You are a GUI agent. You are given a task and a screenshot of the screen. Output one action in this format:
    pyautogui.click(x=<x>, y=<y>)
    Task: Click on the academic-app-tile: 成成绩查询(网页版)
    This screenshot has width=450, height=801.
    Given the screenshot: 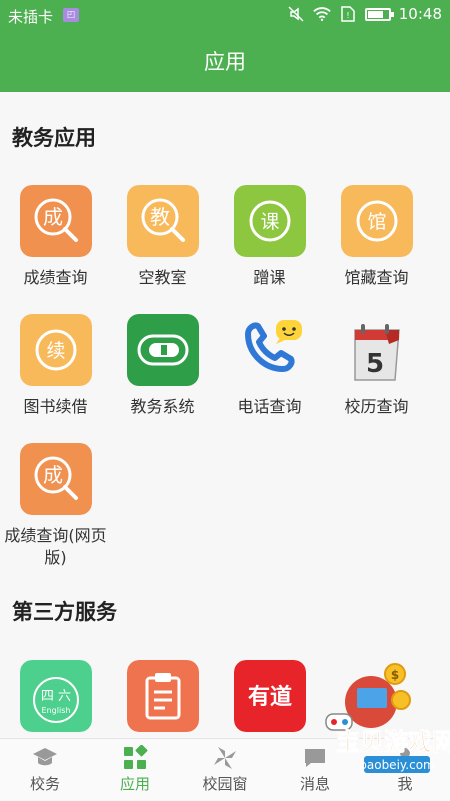 What is the action you would take?
    pyautogui.click(x=55, y=506)
    